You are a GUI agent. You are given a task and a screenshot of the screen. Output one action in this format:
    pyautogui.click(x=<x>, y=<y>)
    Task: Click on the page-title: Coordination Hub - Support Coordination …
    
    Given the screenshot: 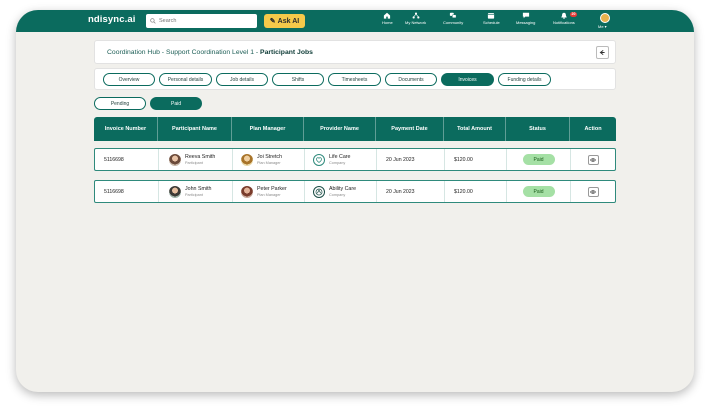 What is the action you would take?
    pyautogui.click(x=210, y=52)
    